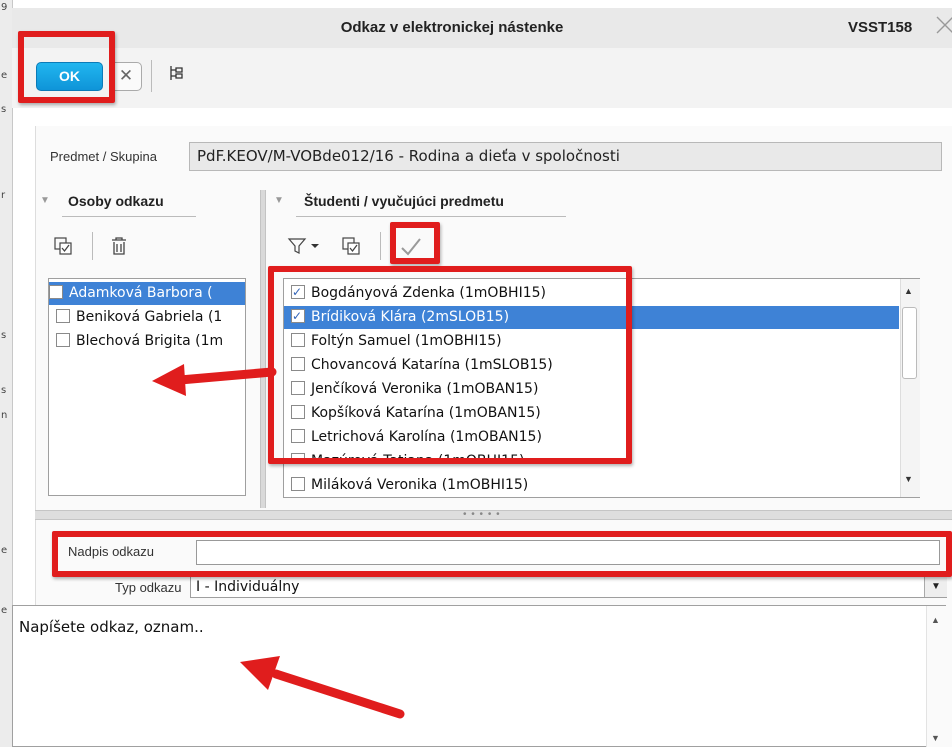 Image resolution: width=952 pixels, height=747 pixels. Describe the element at coordinates (148, 587) in the screenshot. I see `type-label: Typ odkazu` at that location.